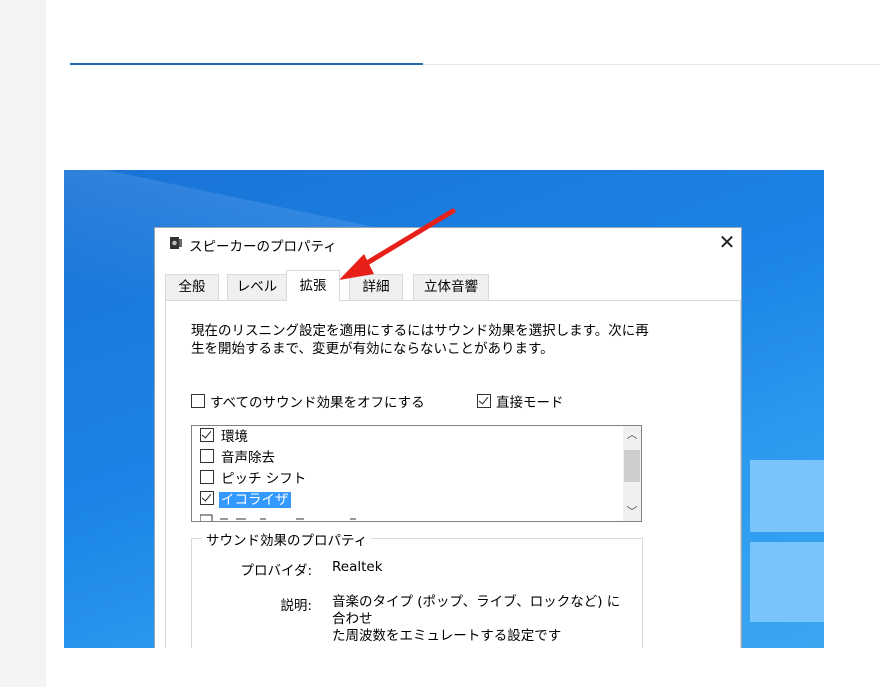 This screenshot has height=687, width=880. What do you see at coordinates (397, 244) in the screenshot?
I see `red-arrow-annotation` at bounding box center [397, 244].